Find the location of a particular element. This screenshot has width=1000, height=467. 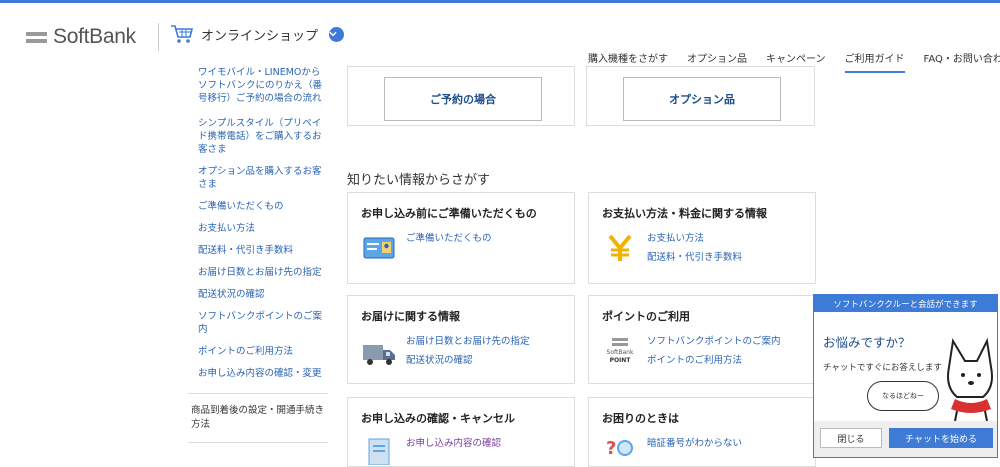

card-links: お支払い方法 配送料・代引き手数料 is located at coordinates (694, 248).